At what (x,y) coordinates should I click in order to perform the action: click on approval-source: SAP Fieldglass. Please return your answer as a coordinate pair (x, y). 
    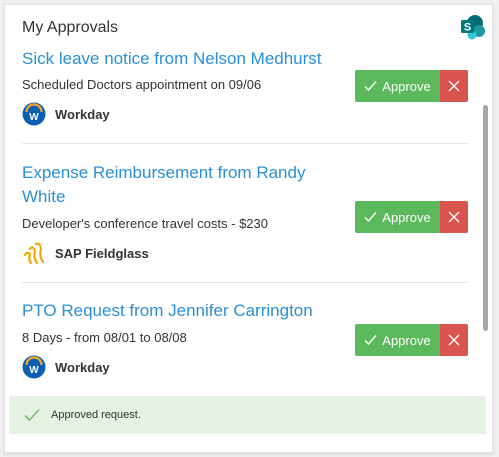
    Looking at the image, I should click on (245, 253).